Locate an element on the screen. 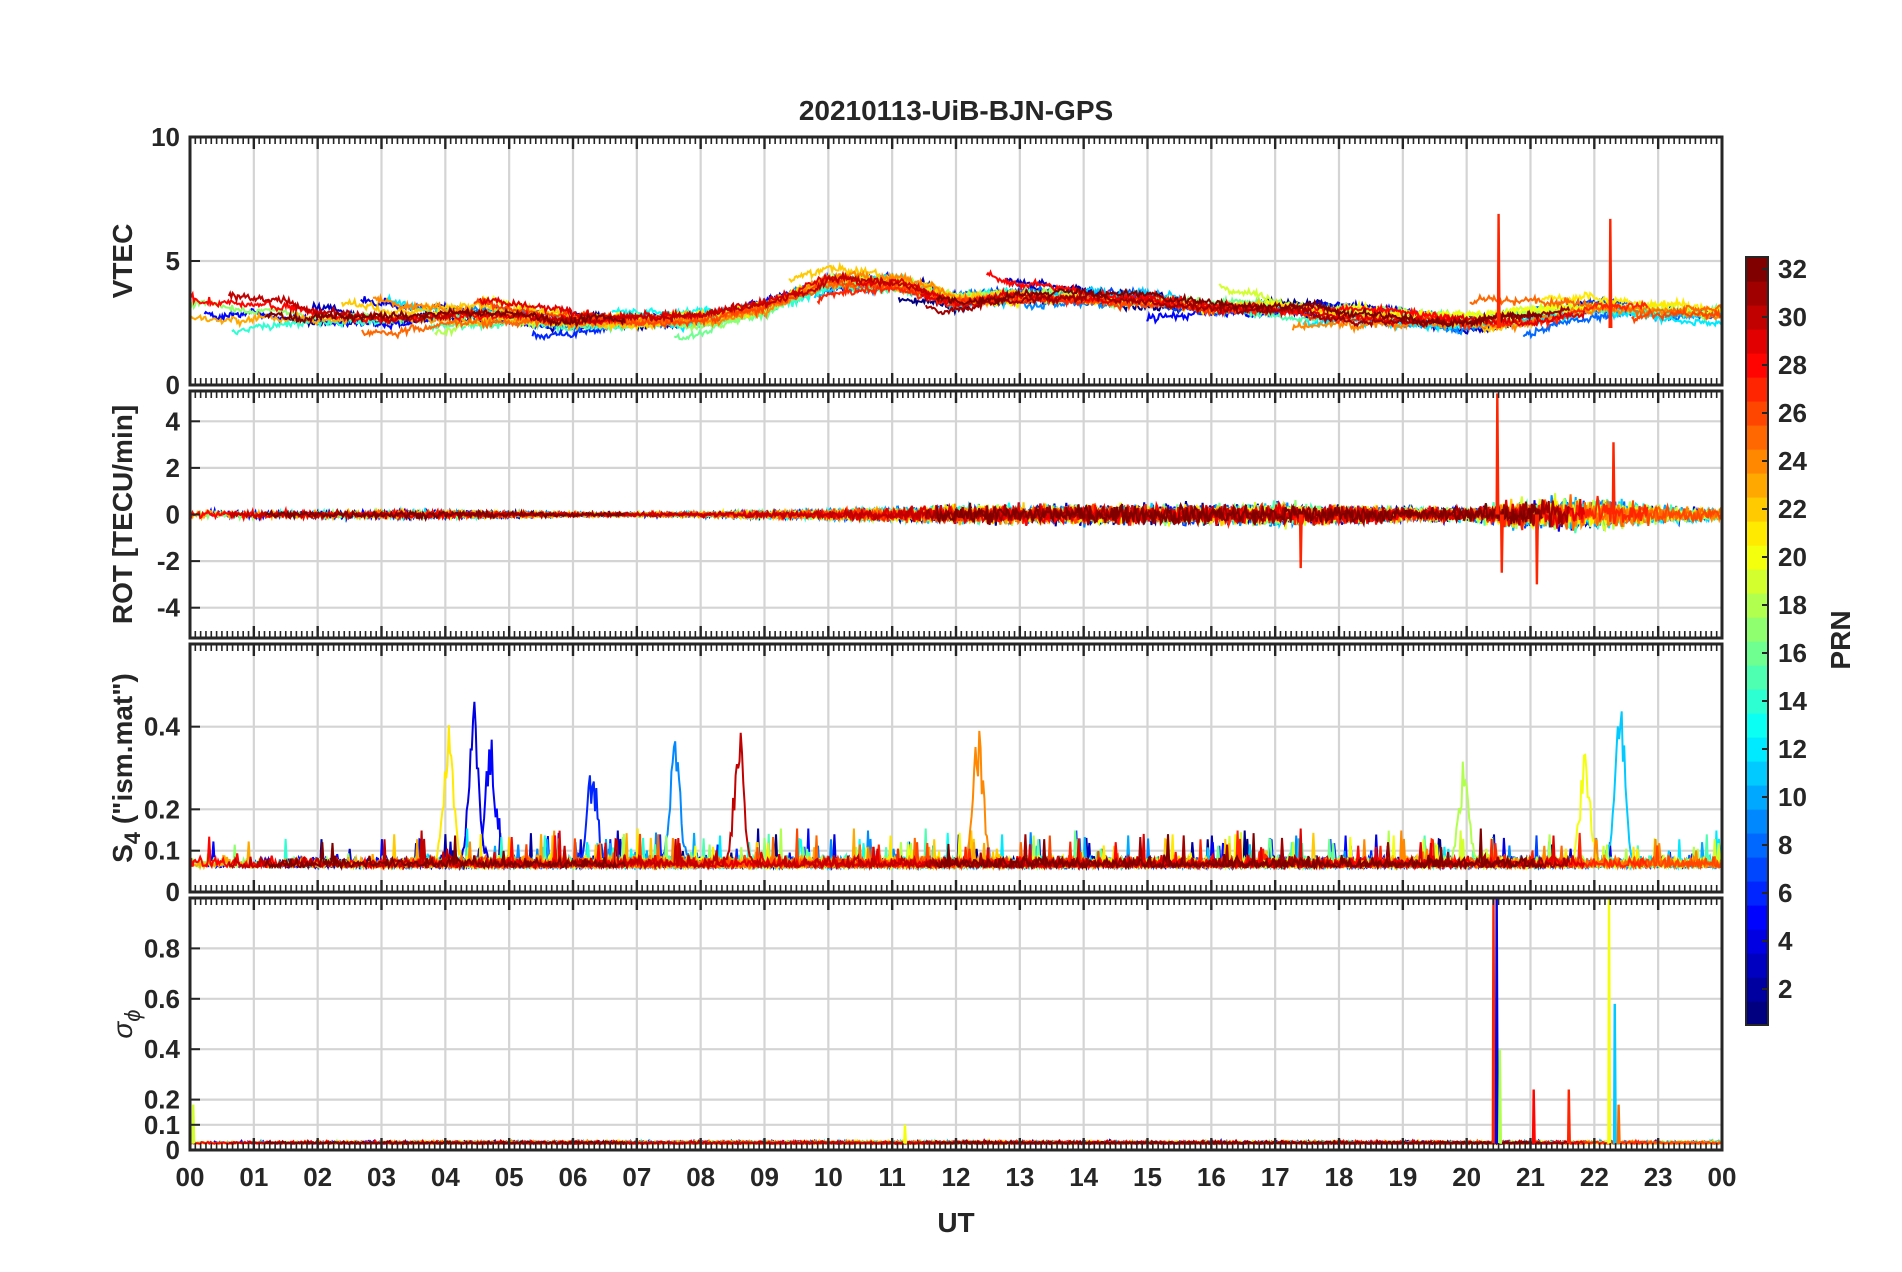  y-axis-title-subscript: ϕ is located at coordinates (132, 1015).